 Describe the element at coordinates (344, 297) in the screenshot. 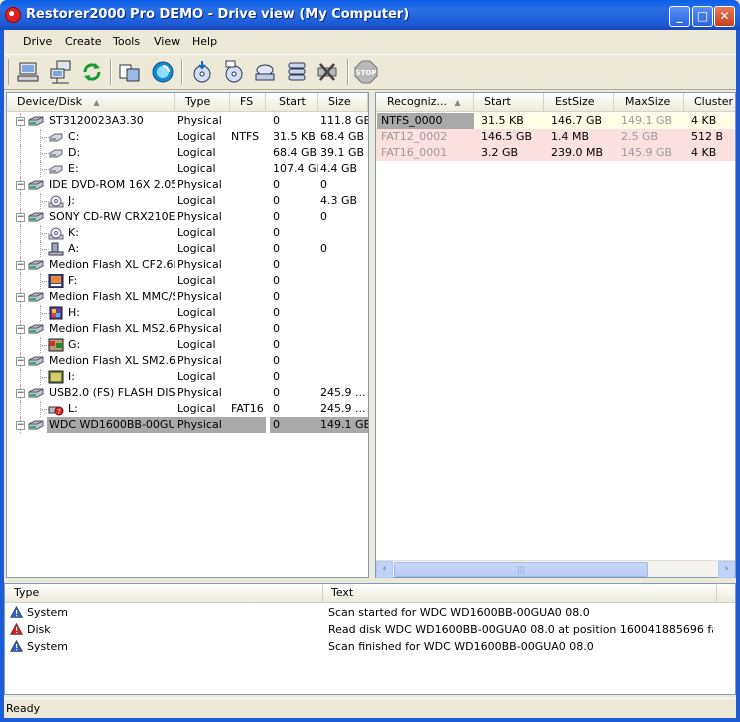

I see `device-size` at that location.